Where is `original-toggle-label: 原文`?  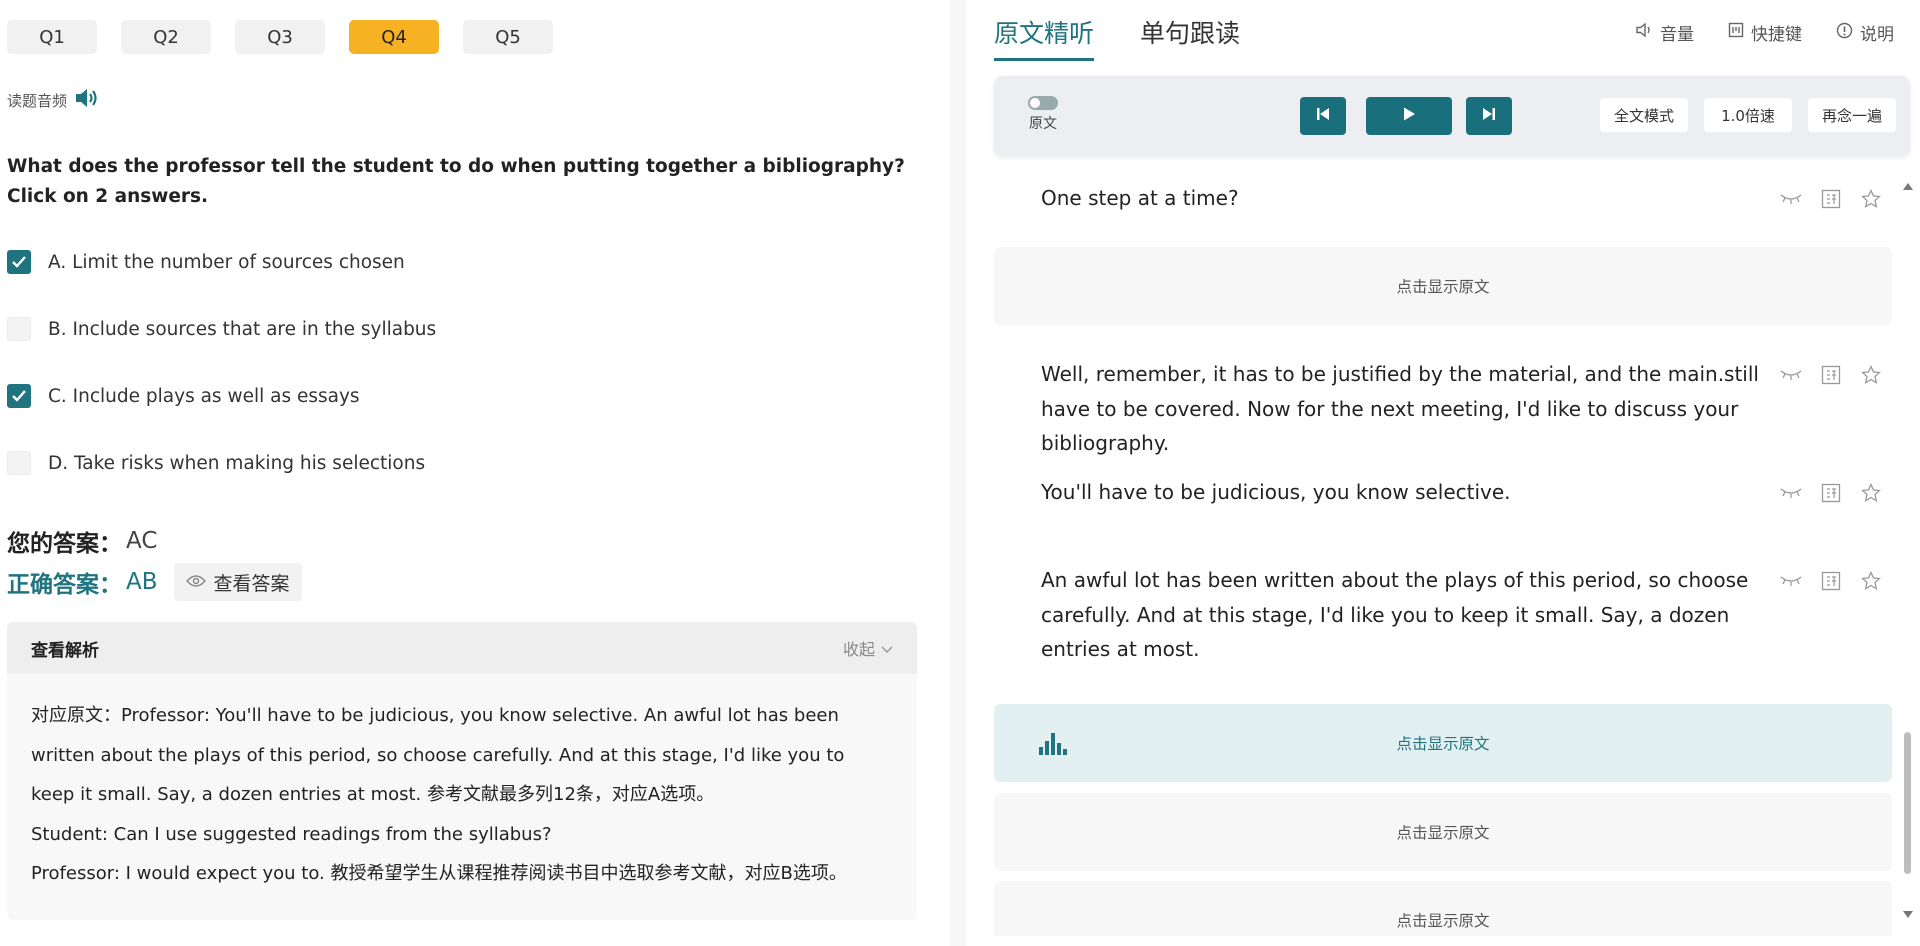
original-toggle-label: 原文 is located at coordinates (1043, 124).